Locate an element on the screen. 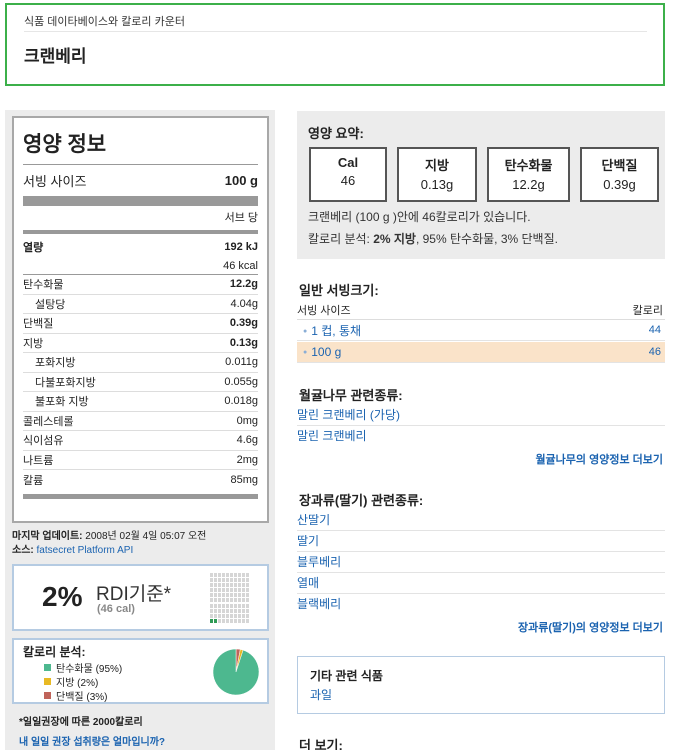  other-related-foods-box: 기타 관련 식품 과일 is located at coordinates (481, 685).